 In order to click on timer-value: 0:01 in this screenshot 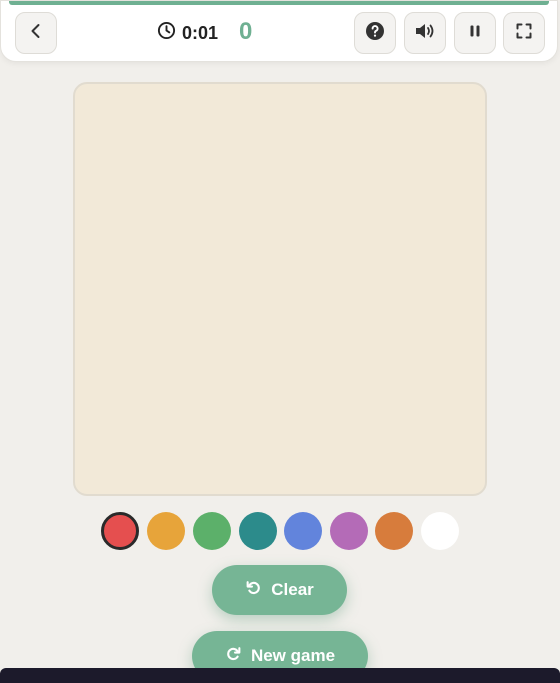, I will do `click(200, 32)`.